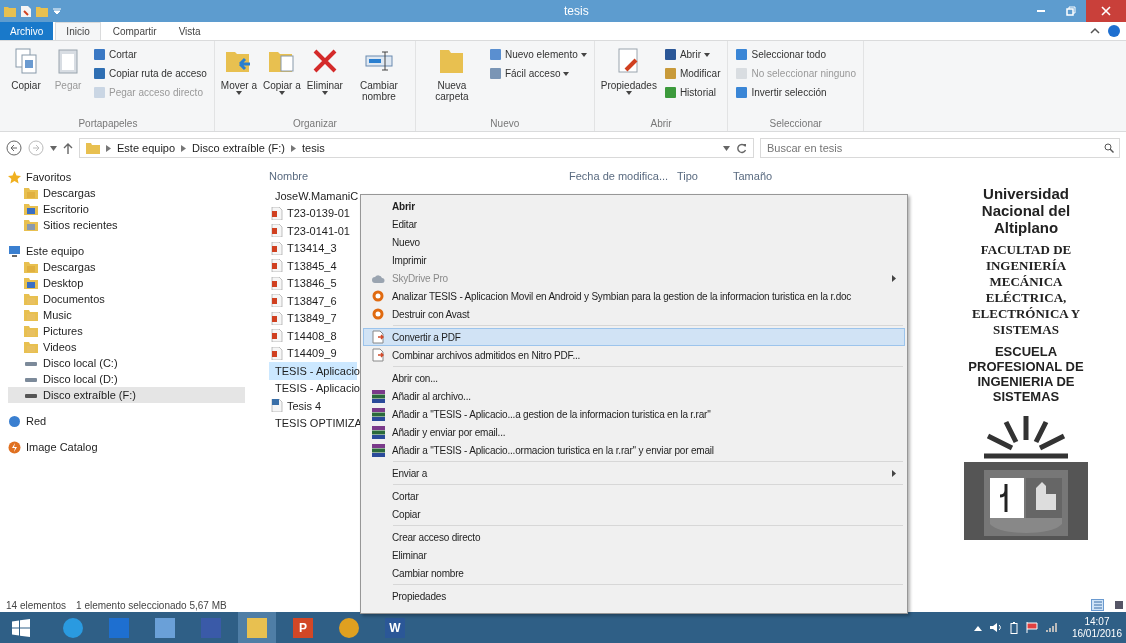 Image resolution: width=1126 pixels, height=643 pixels. Describe the element at coordinates (303, 627) in the screenshot. I see `taskbar-app: P` at that location.